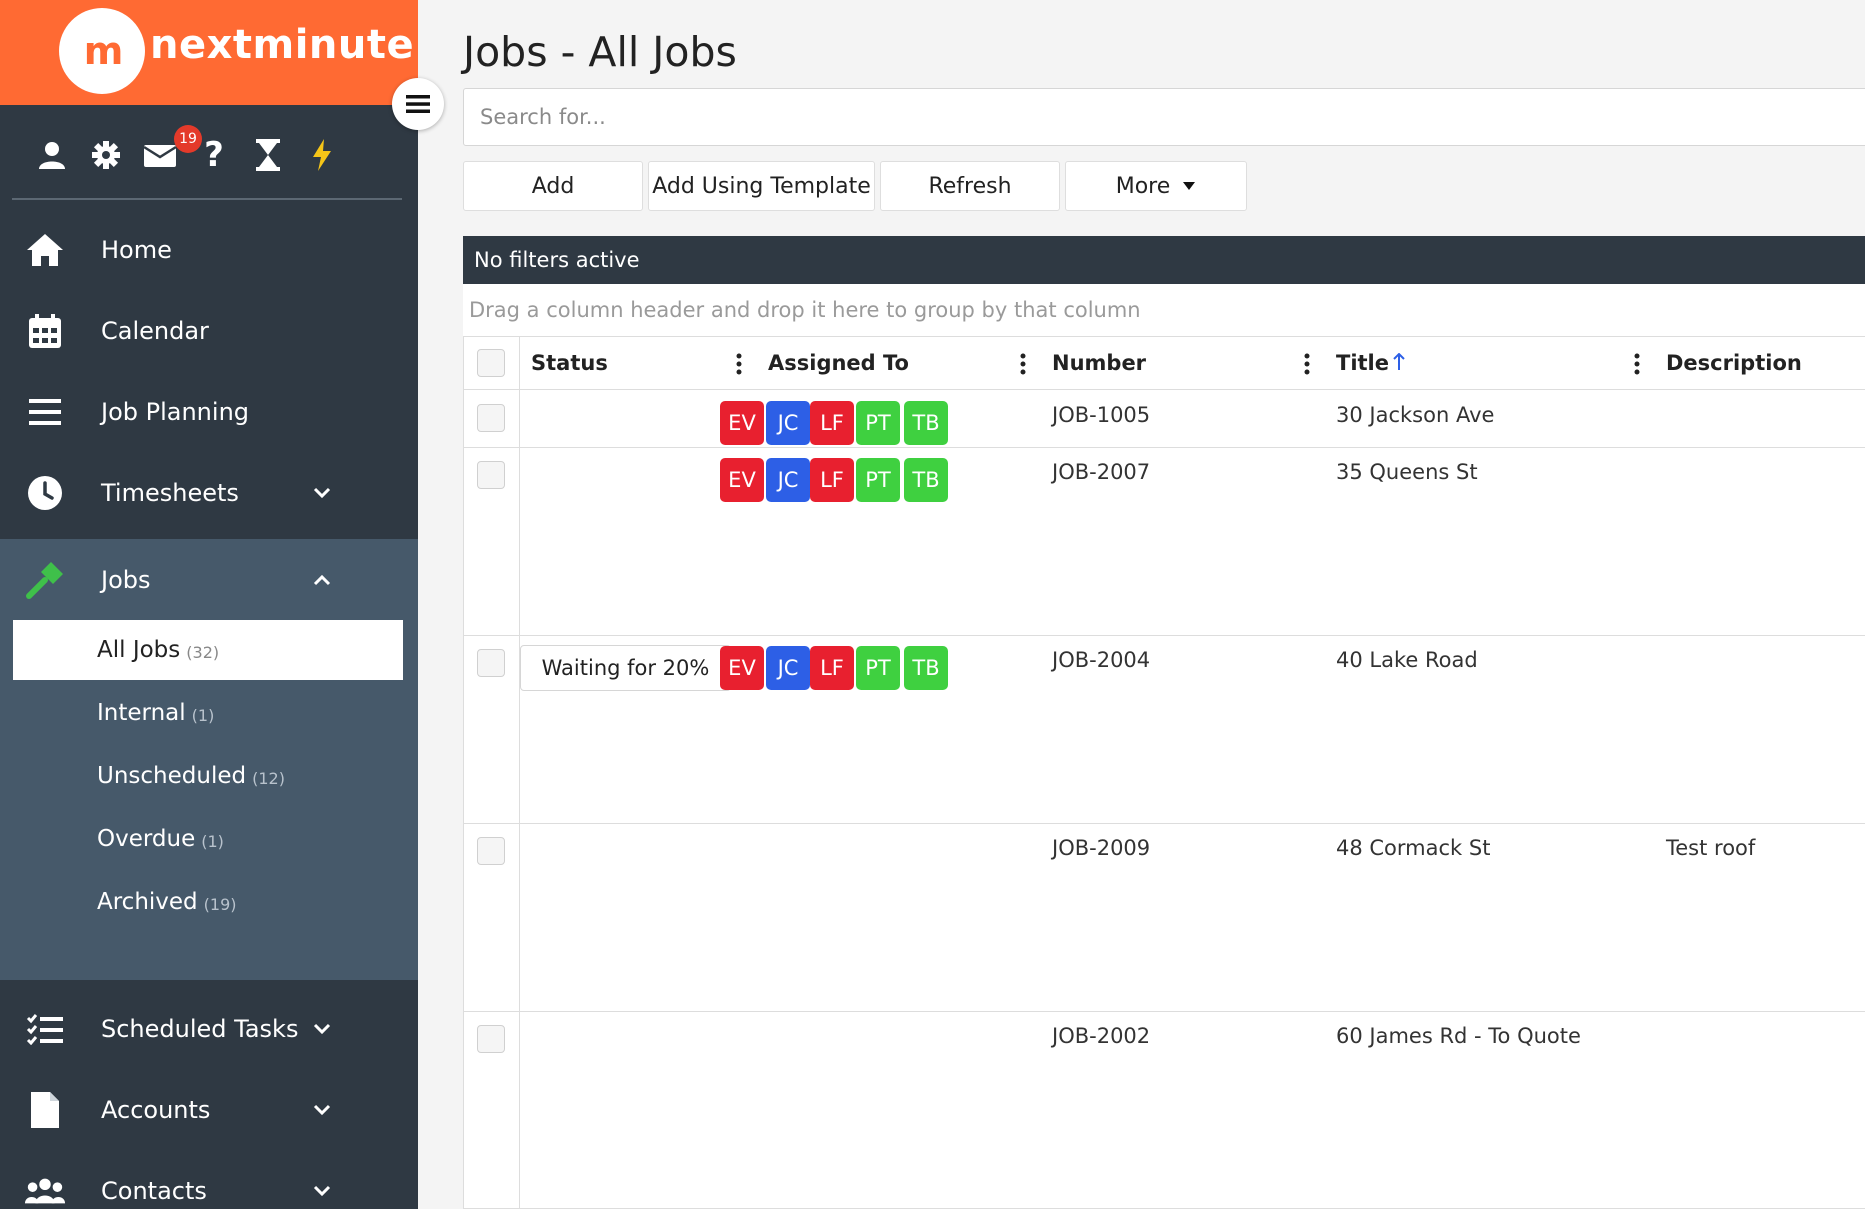 The image size is (1865, 1209). Describe the element at coordinates (208, 713) in the screenshot. I see `sub-internal: Internal (1)` at that location.